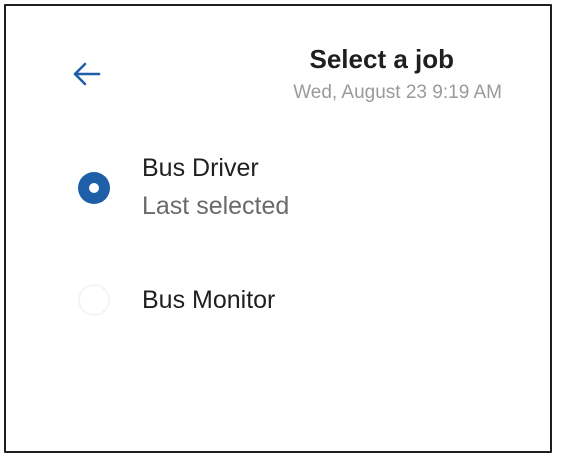 The height and width of the screenshot is (457, 562). I want to click on page-title: Select a job, so click(382, 59).